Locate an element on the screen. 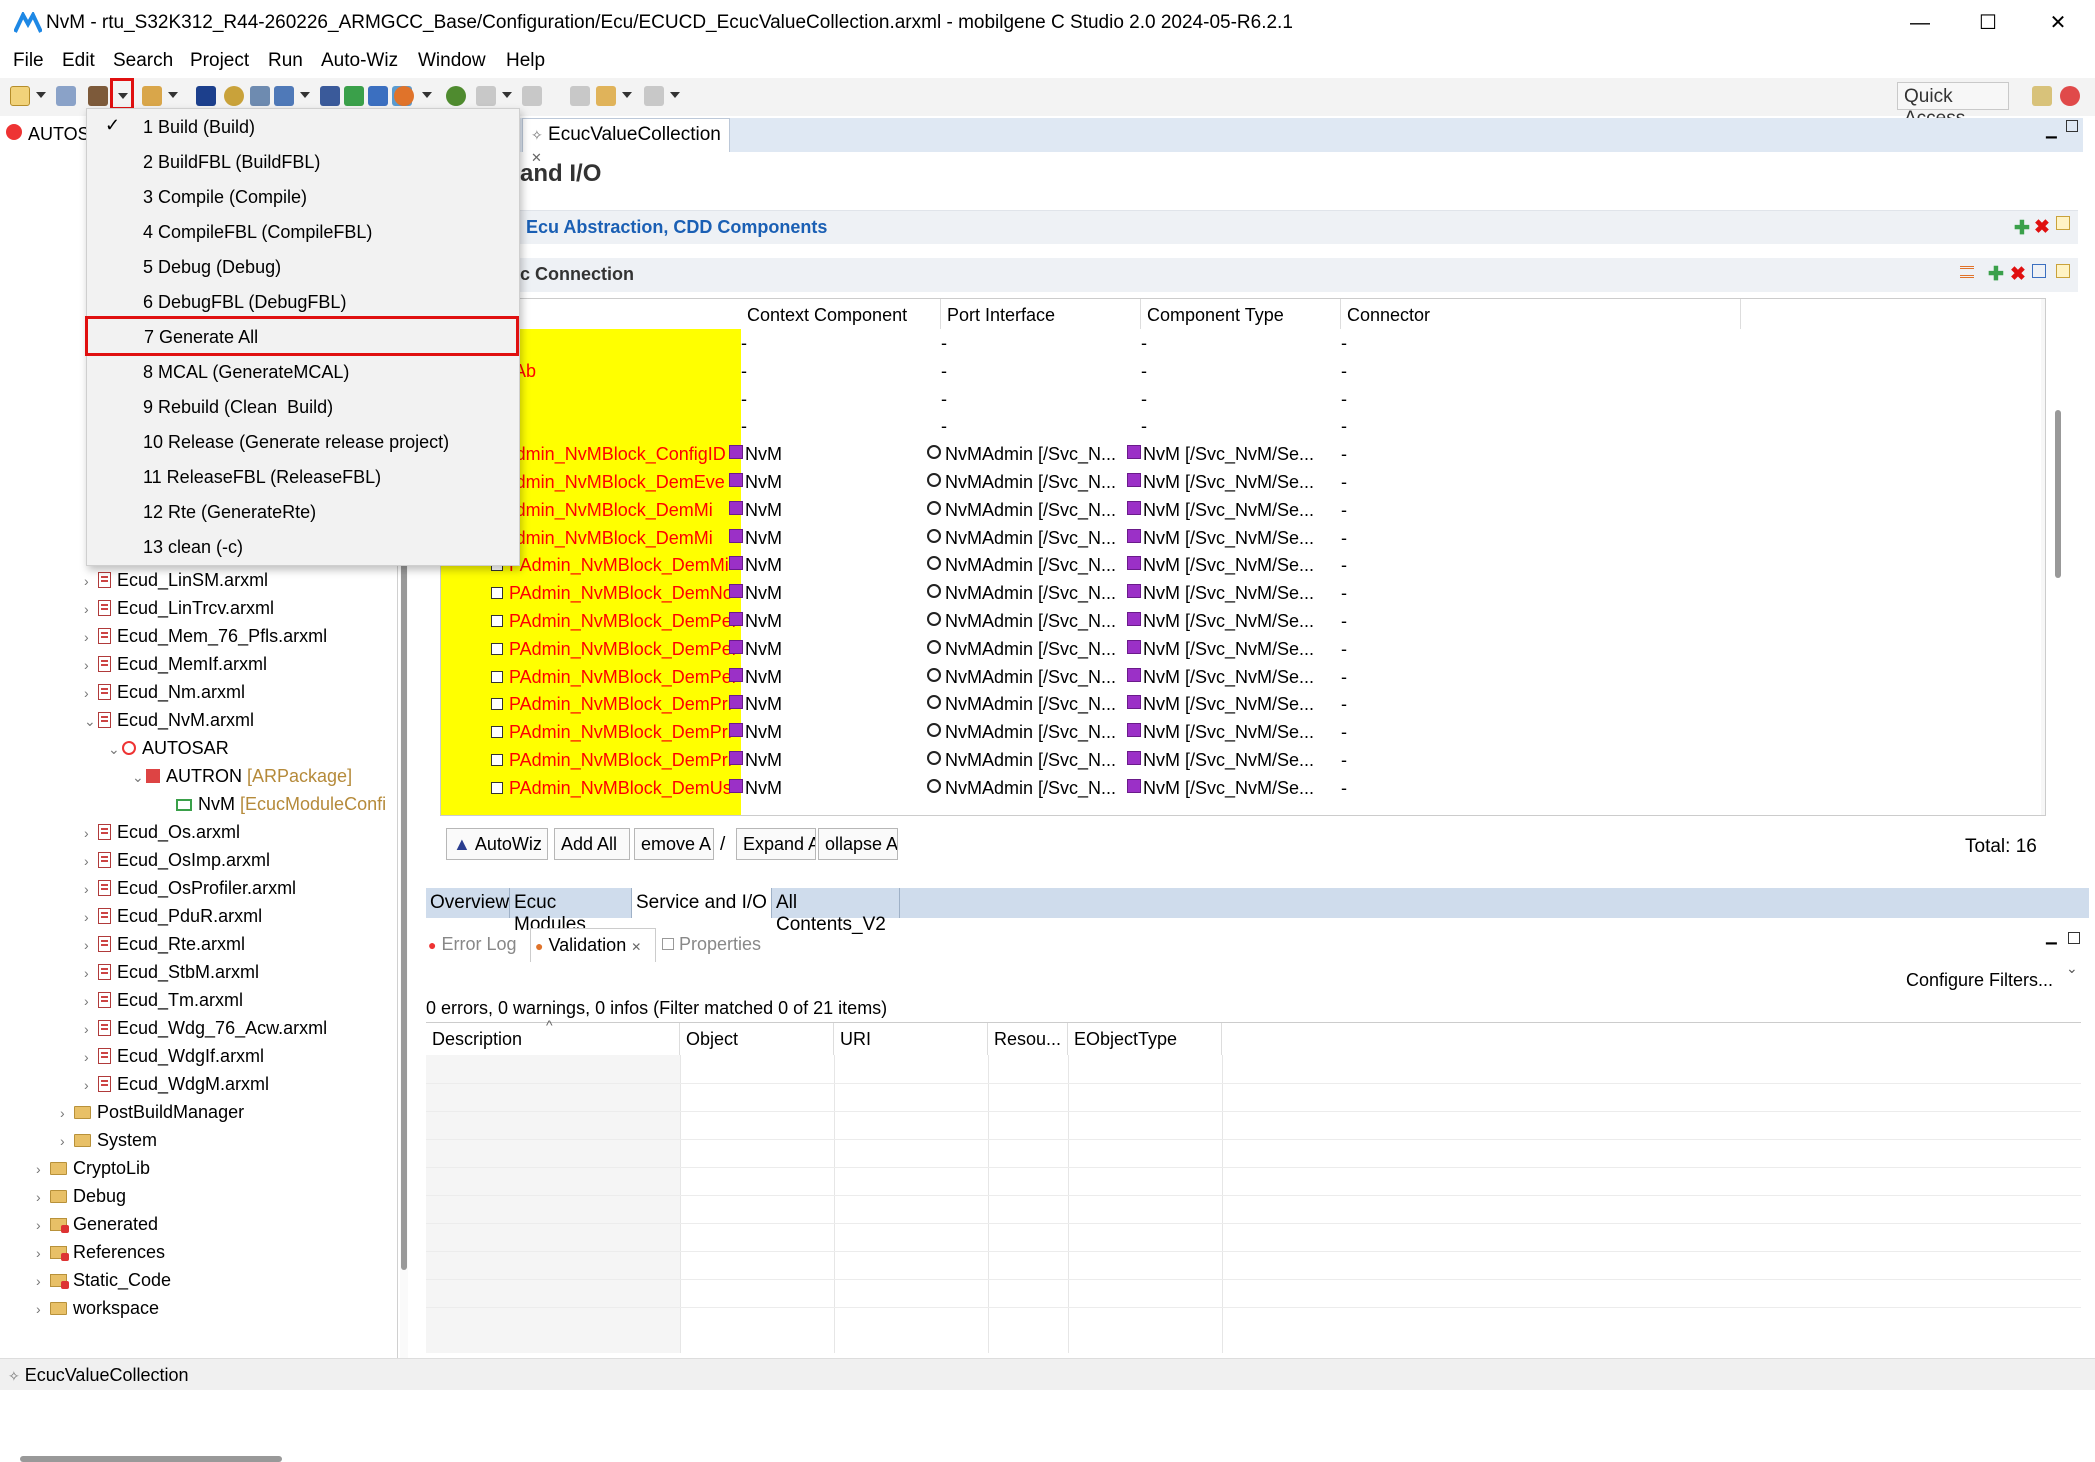 The image size is (2095, 1462). tree-item: › Ecud_WdgIf.arxml is located at coordinates (174, 1056).